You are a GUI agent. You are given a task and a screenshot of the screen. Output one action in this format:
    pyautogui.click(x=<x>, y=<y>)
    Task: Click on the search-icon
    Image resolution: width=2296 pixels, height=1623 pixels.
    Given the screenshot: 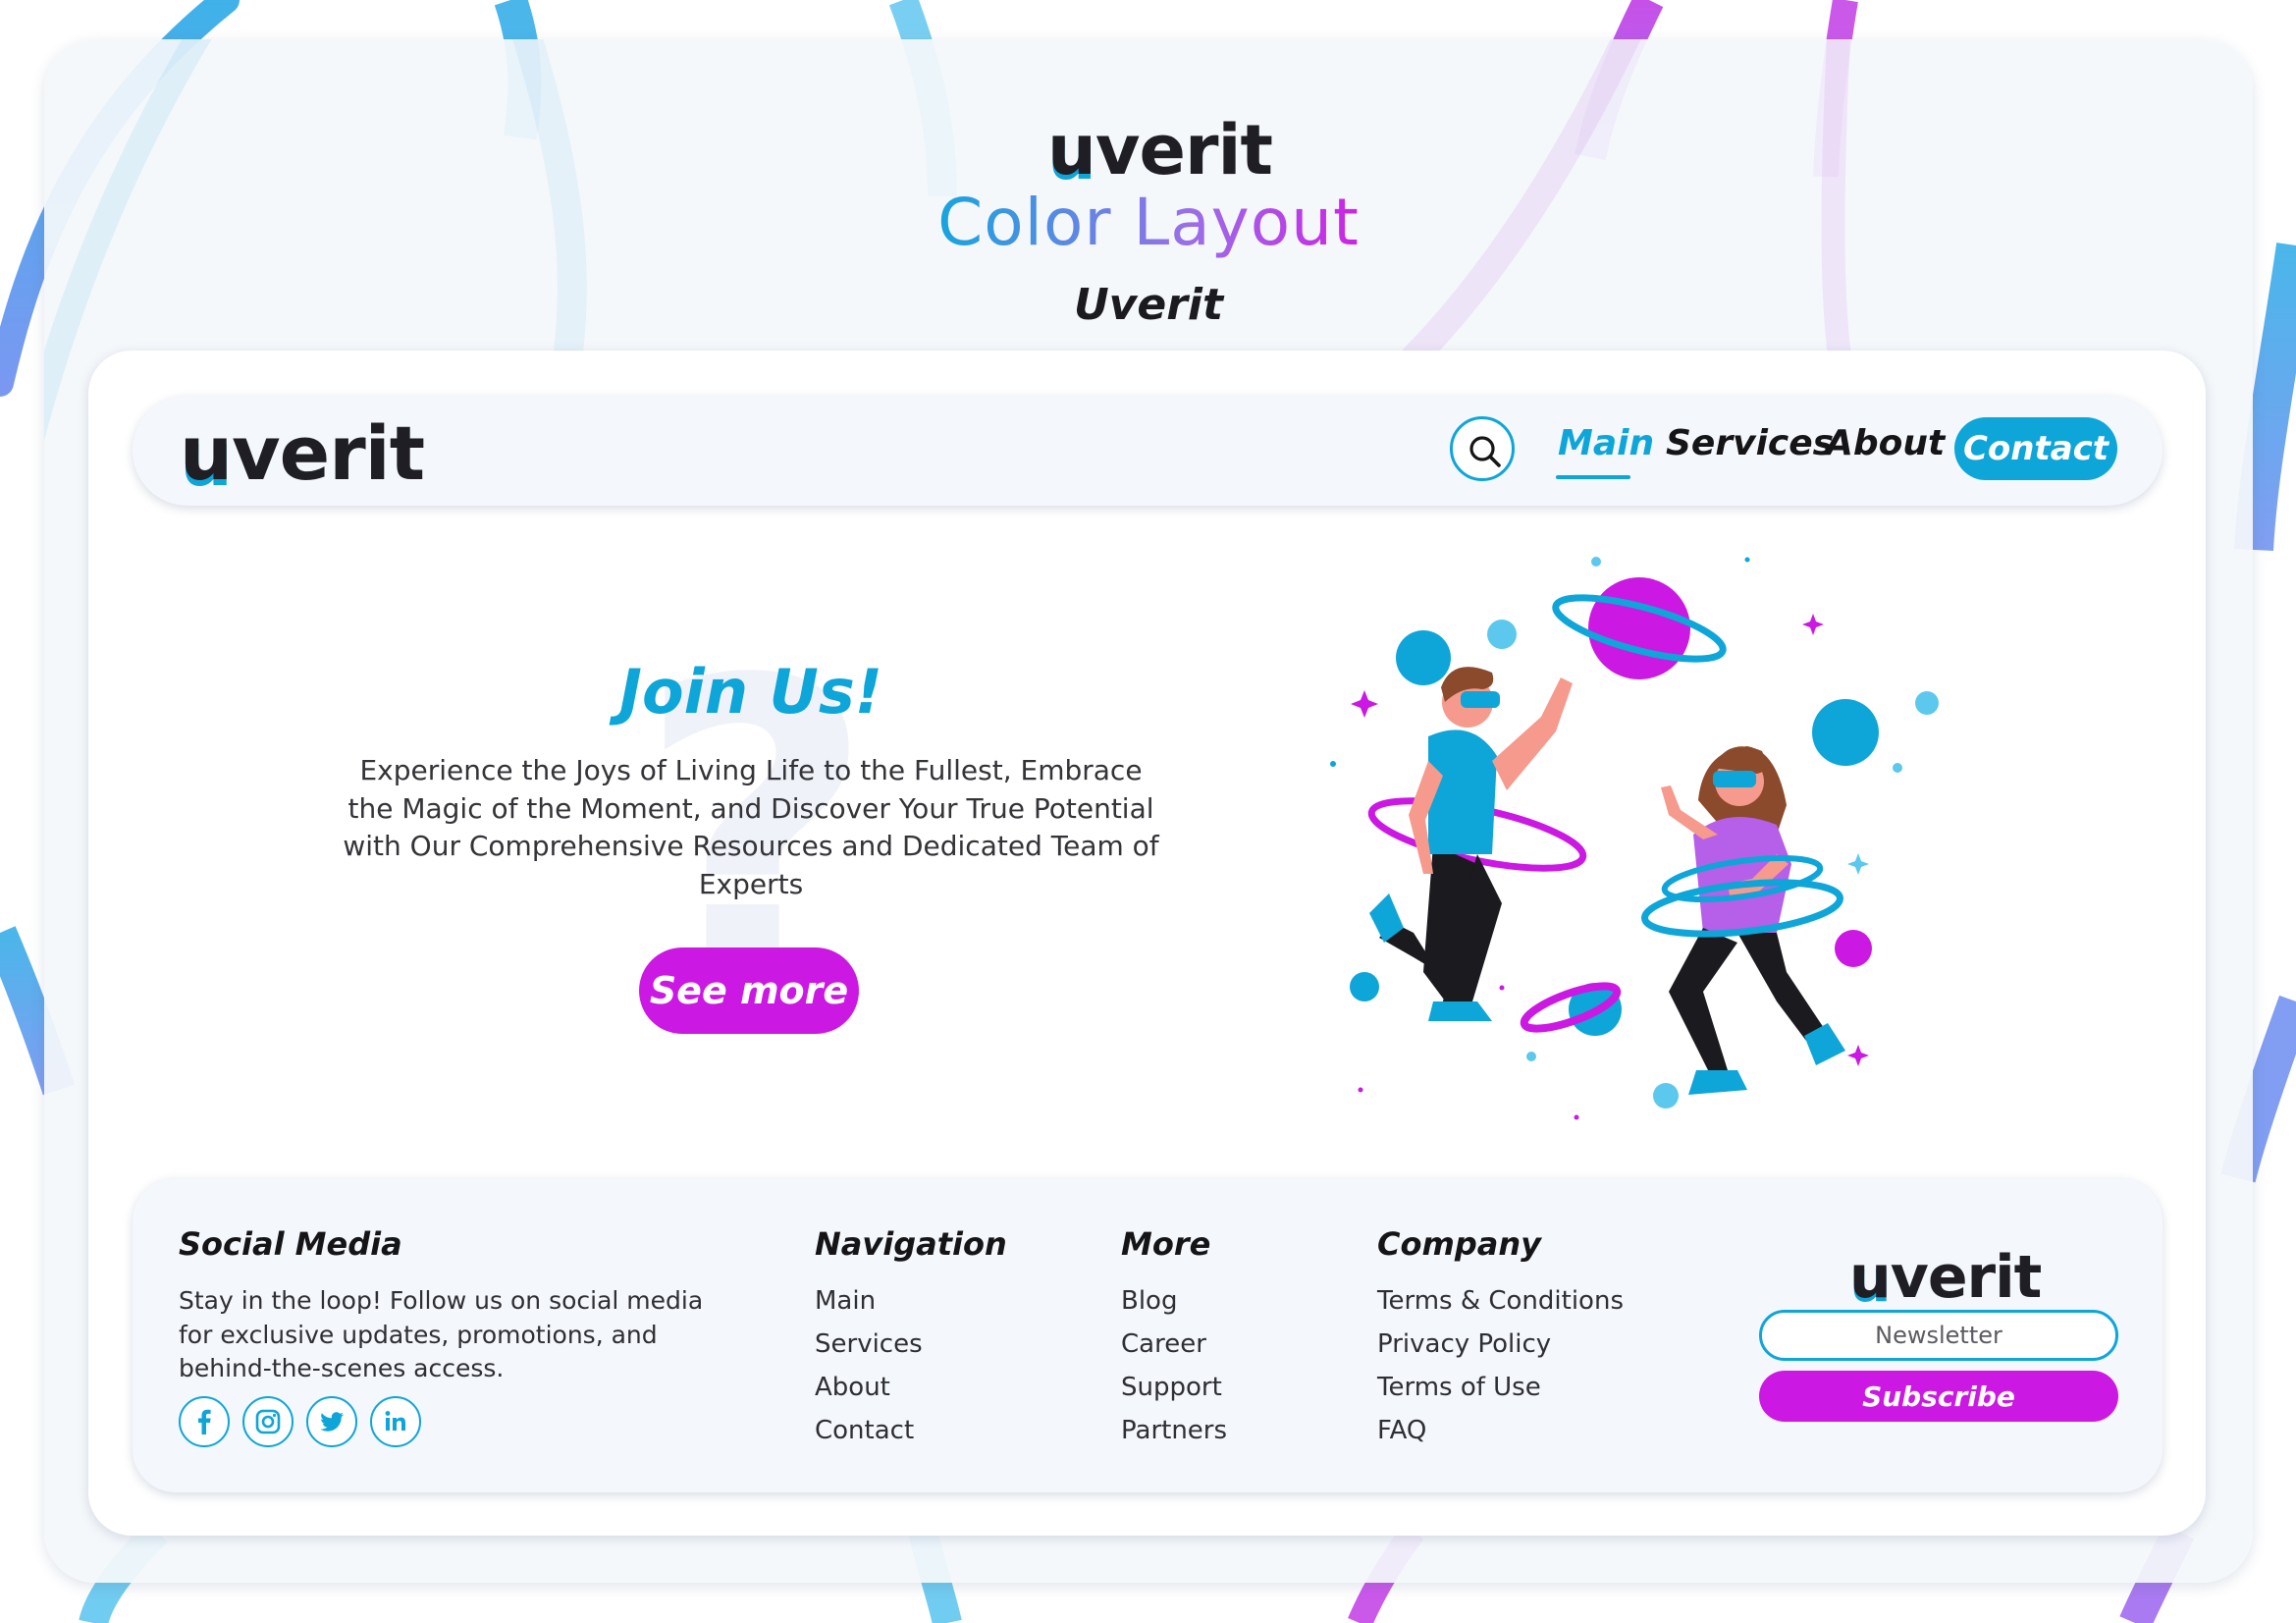 What is the action you would take?
    pyautogui.click(x=1485, y=451)
    